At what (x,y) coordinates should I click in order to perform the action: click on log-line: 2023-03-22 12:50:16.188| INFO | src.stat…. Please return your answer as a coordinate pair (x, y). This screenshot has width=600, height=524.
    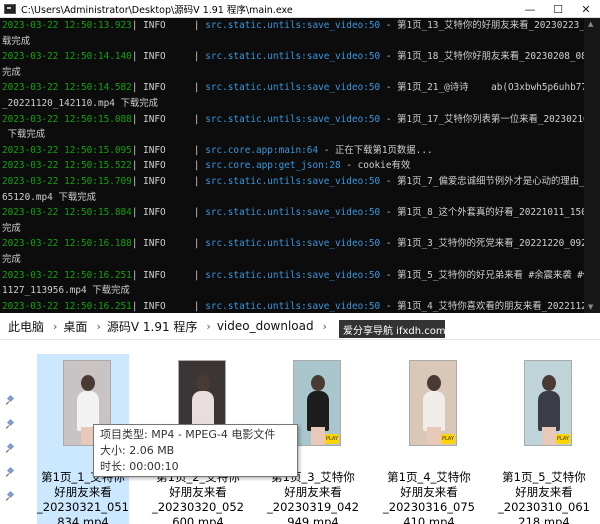
    Looking at the image, I should click on (293, 244).